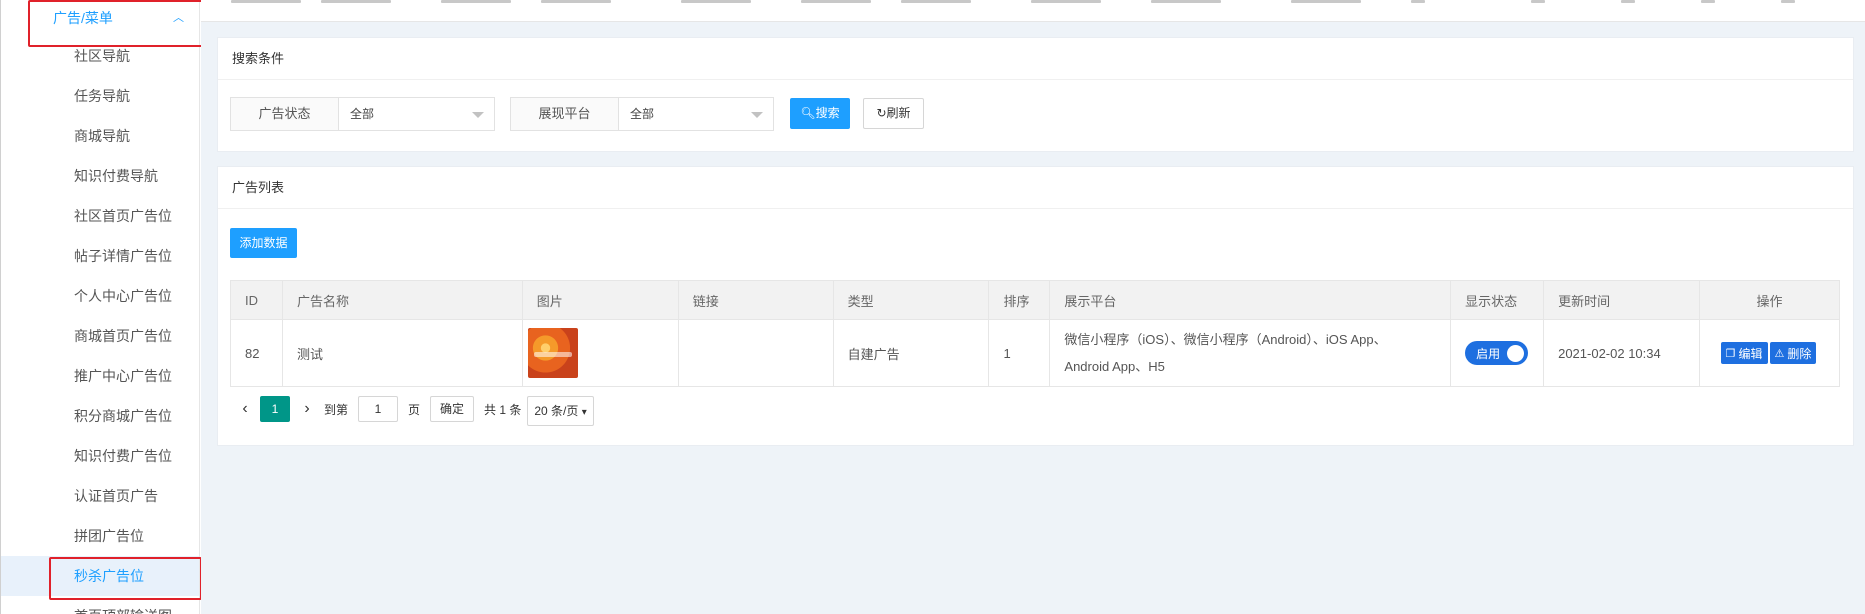 Image resolution: width=1865 pixels, height=614 pixels. I want to click on col-type: 类型, so click(911, 300).